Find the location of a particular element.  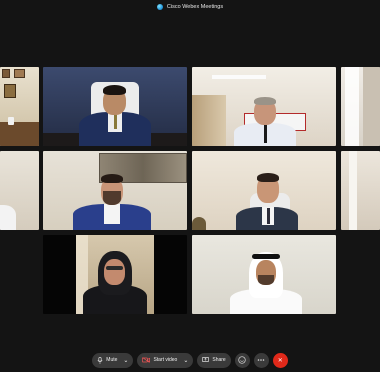

webex-logo-icon is located at coordinates (159, 7).